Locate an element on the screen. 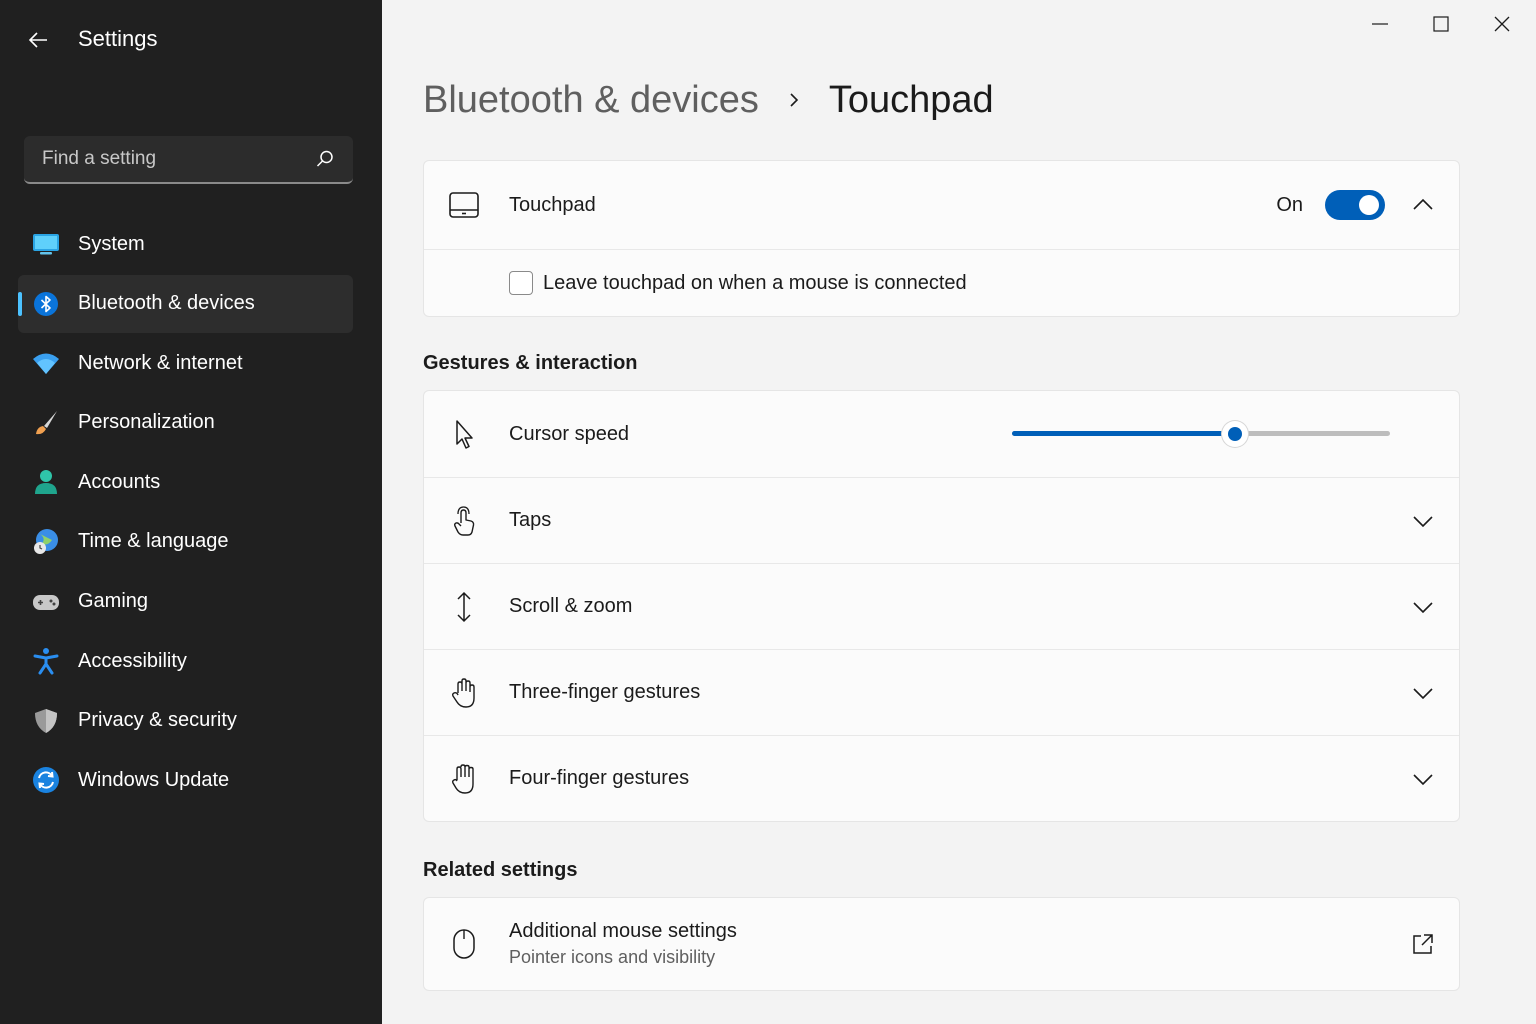 The height and width of the screenshot is (1024, 1536). person-icon is located at coordinates (46, 482).